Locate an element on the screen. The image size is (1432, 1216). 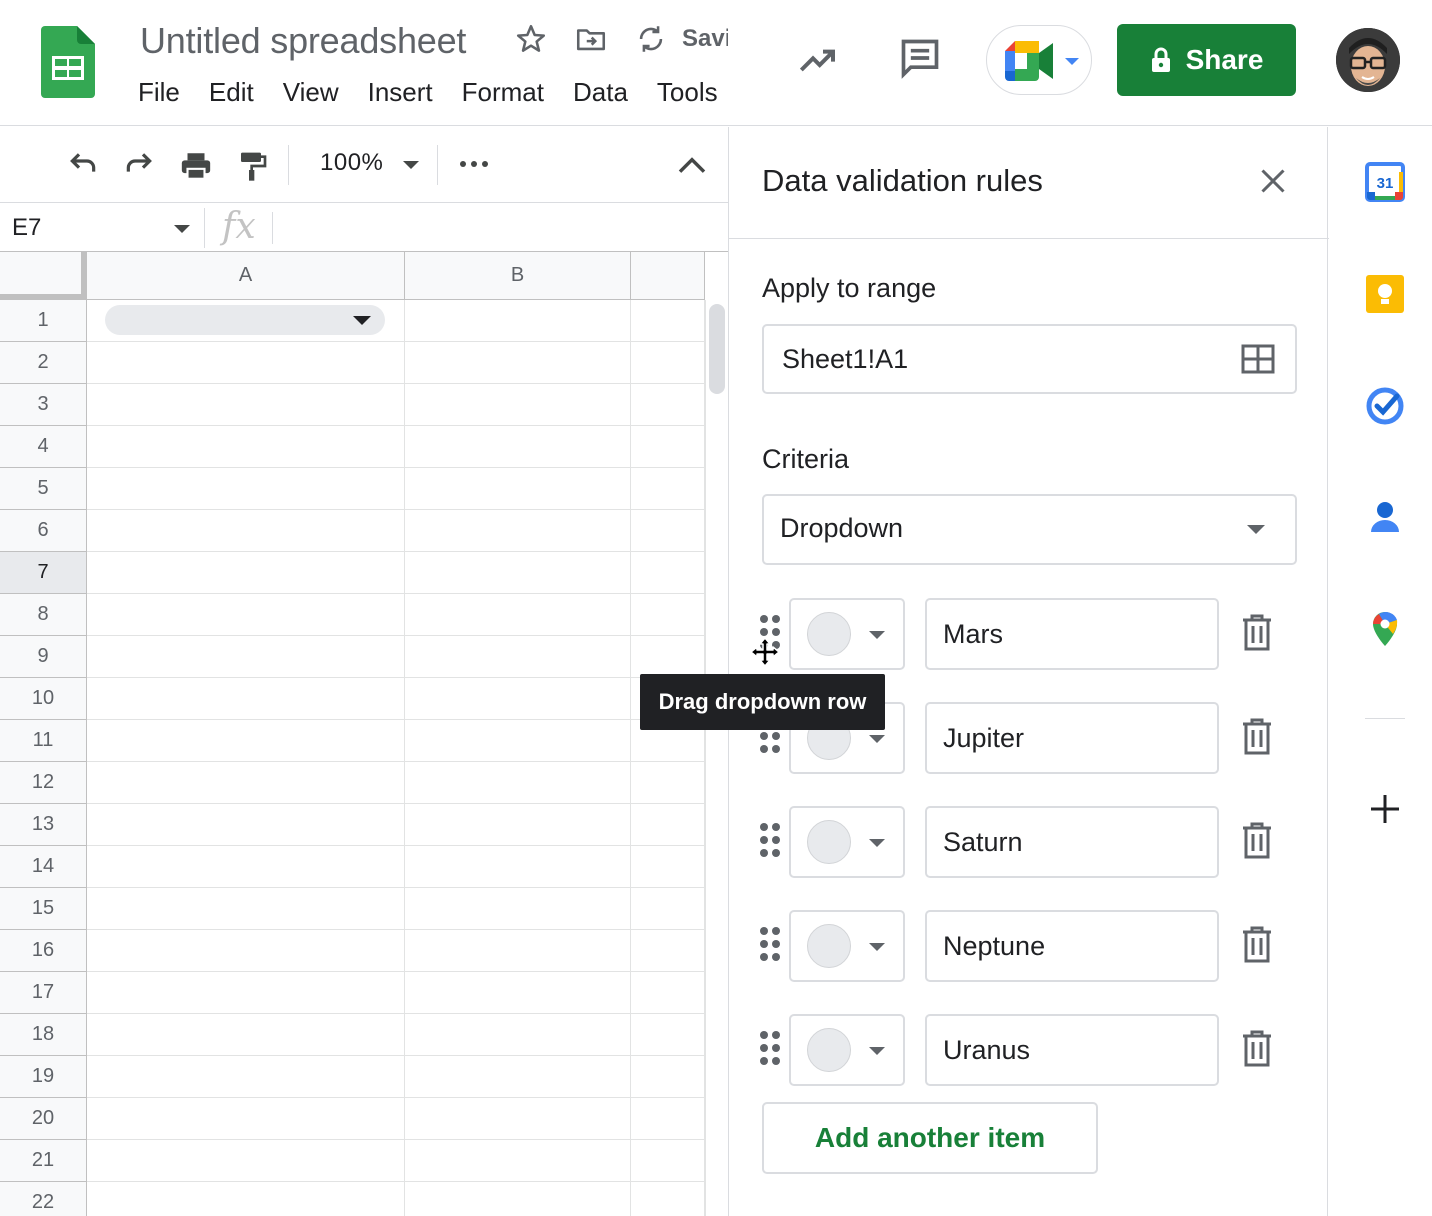
column-header-b: B is located at coordinates (518, 276).